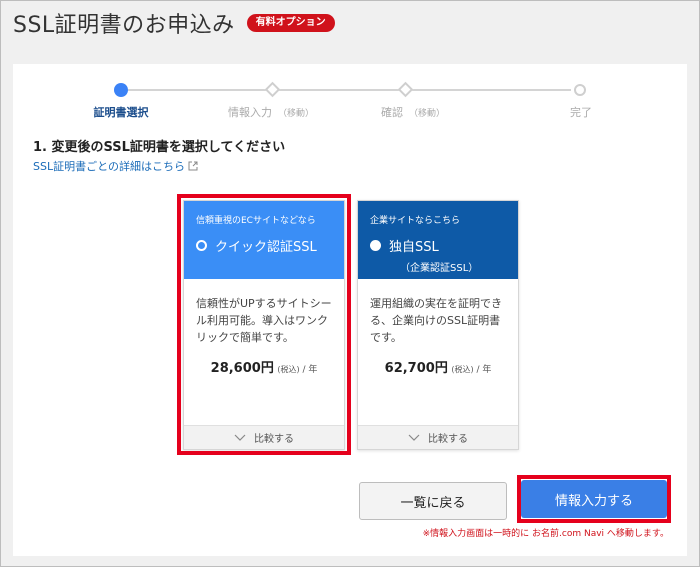 The image size is (700, 567). Describe the element at coordinates (433, 501) in the screenshot. I see `back-to-list-button: 一覧に戻る` at that location.